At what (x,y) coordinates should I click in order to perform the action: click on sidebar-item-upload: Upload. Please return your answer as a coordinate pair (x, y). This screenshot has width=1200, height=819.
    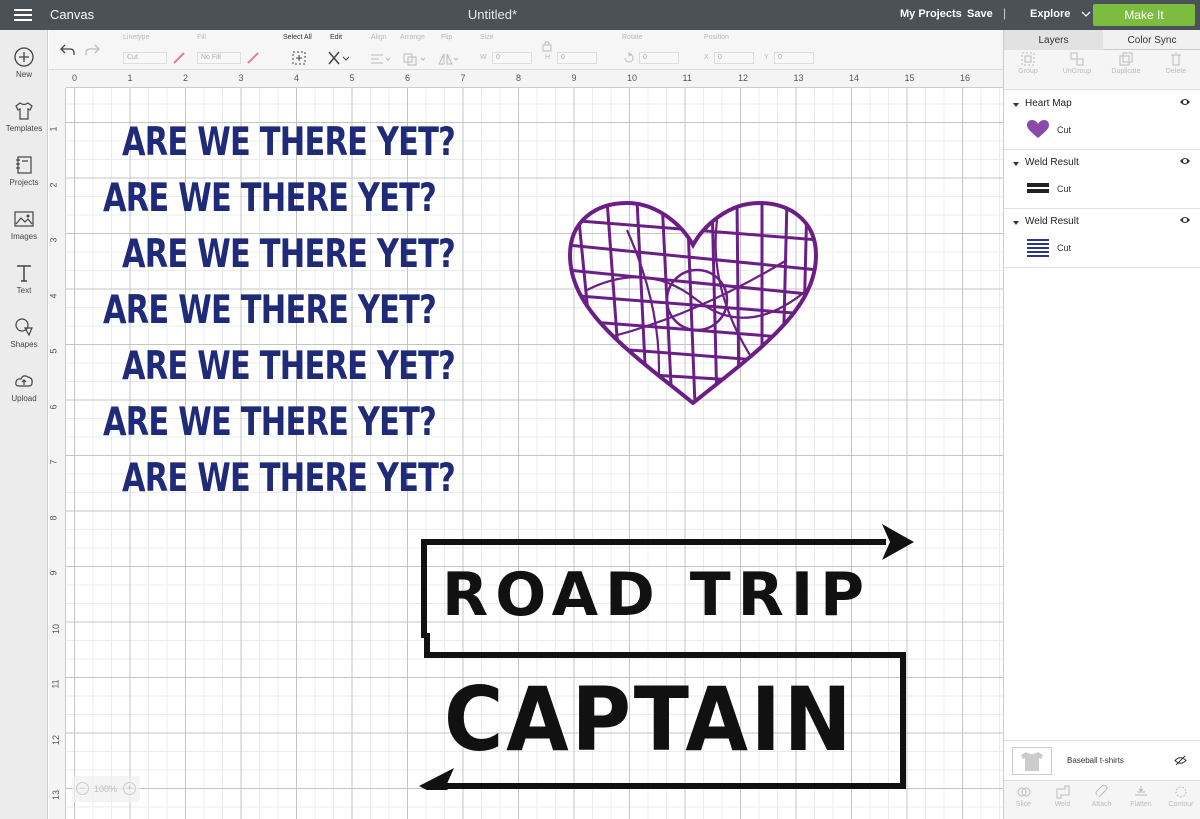
    Looking at the image, I should click on (24, 386).